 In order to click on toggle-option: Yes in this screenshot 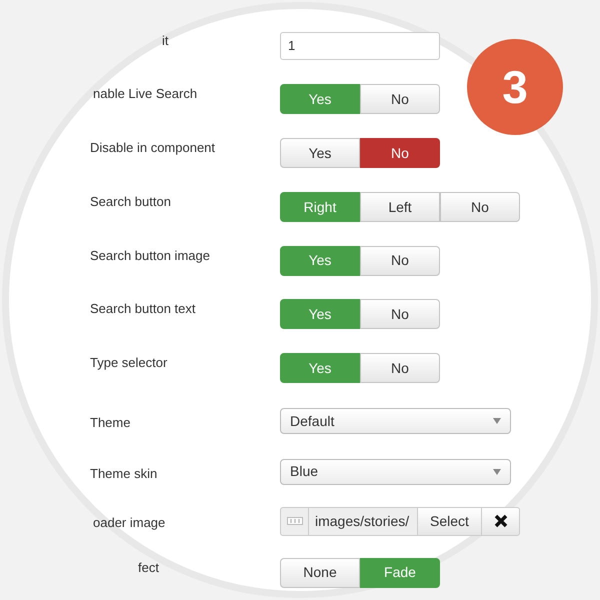, I will do `click(320, 153)`.